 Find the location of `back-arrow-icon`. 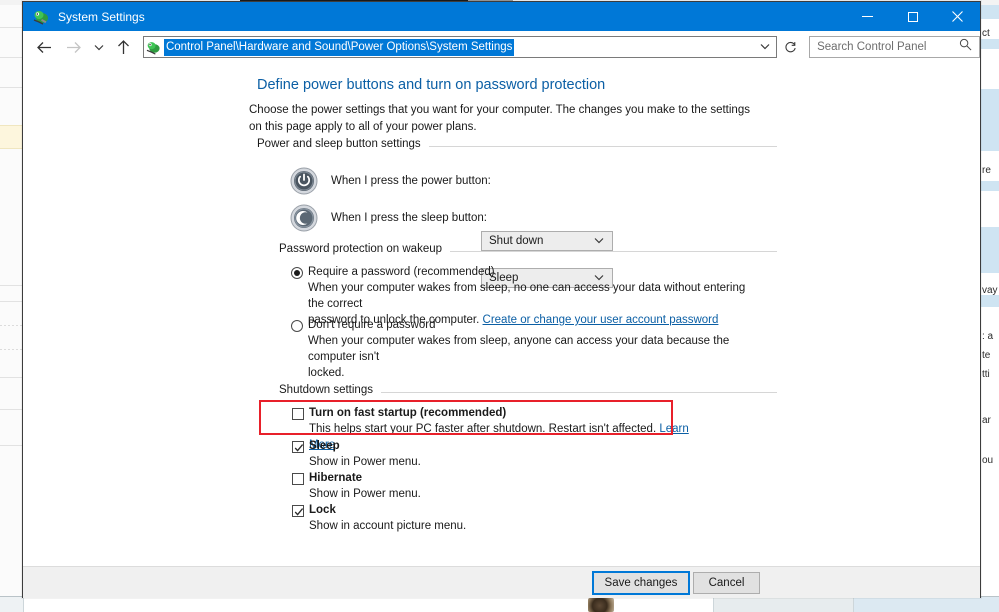

back-arrow-icon is located at coordinates (43, 47).